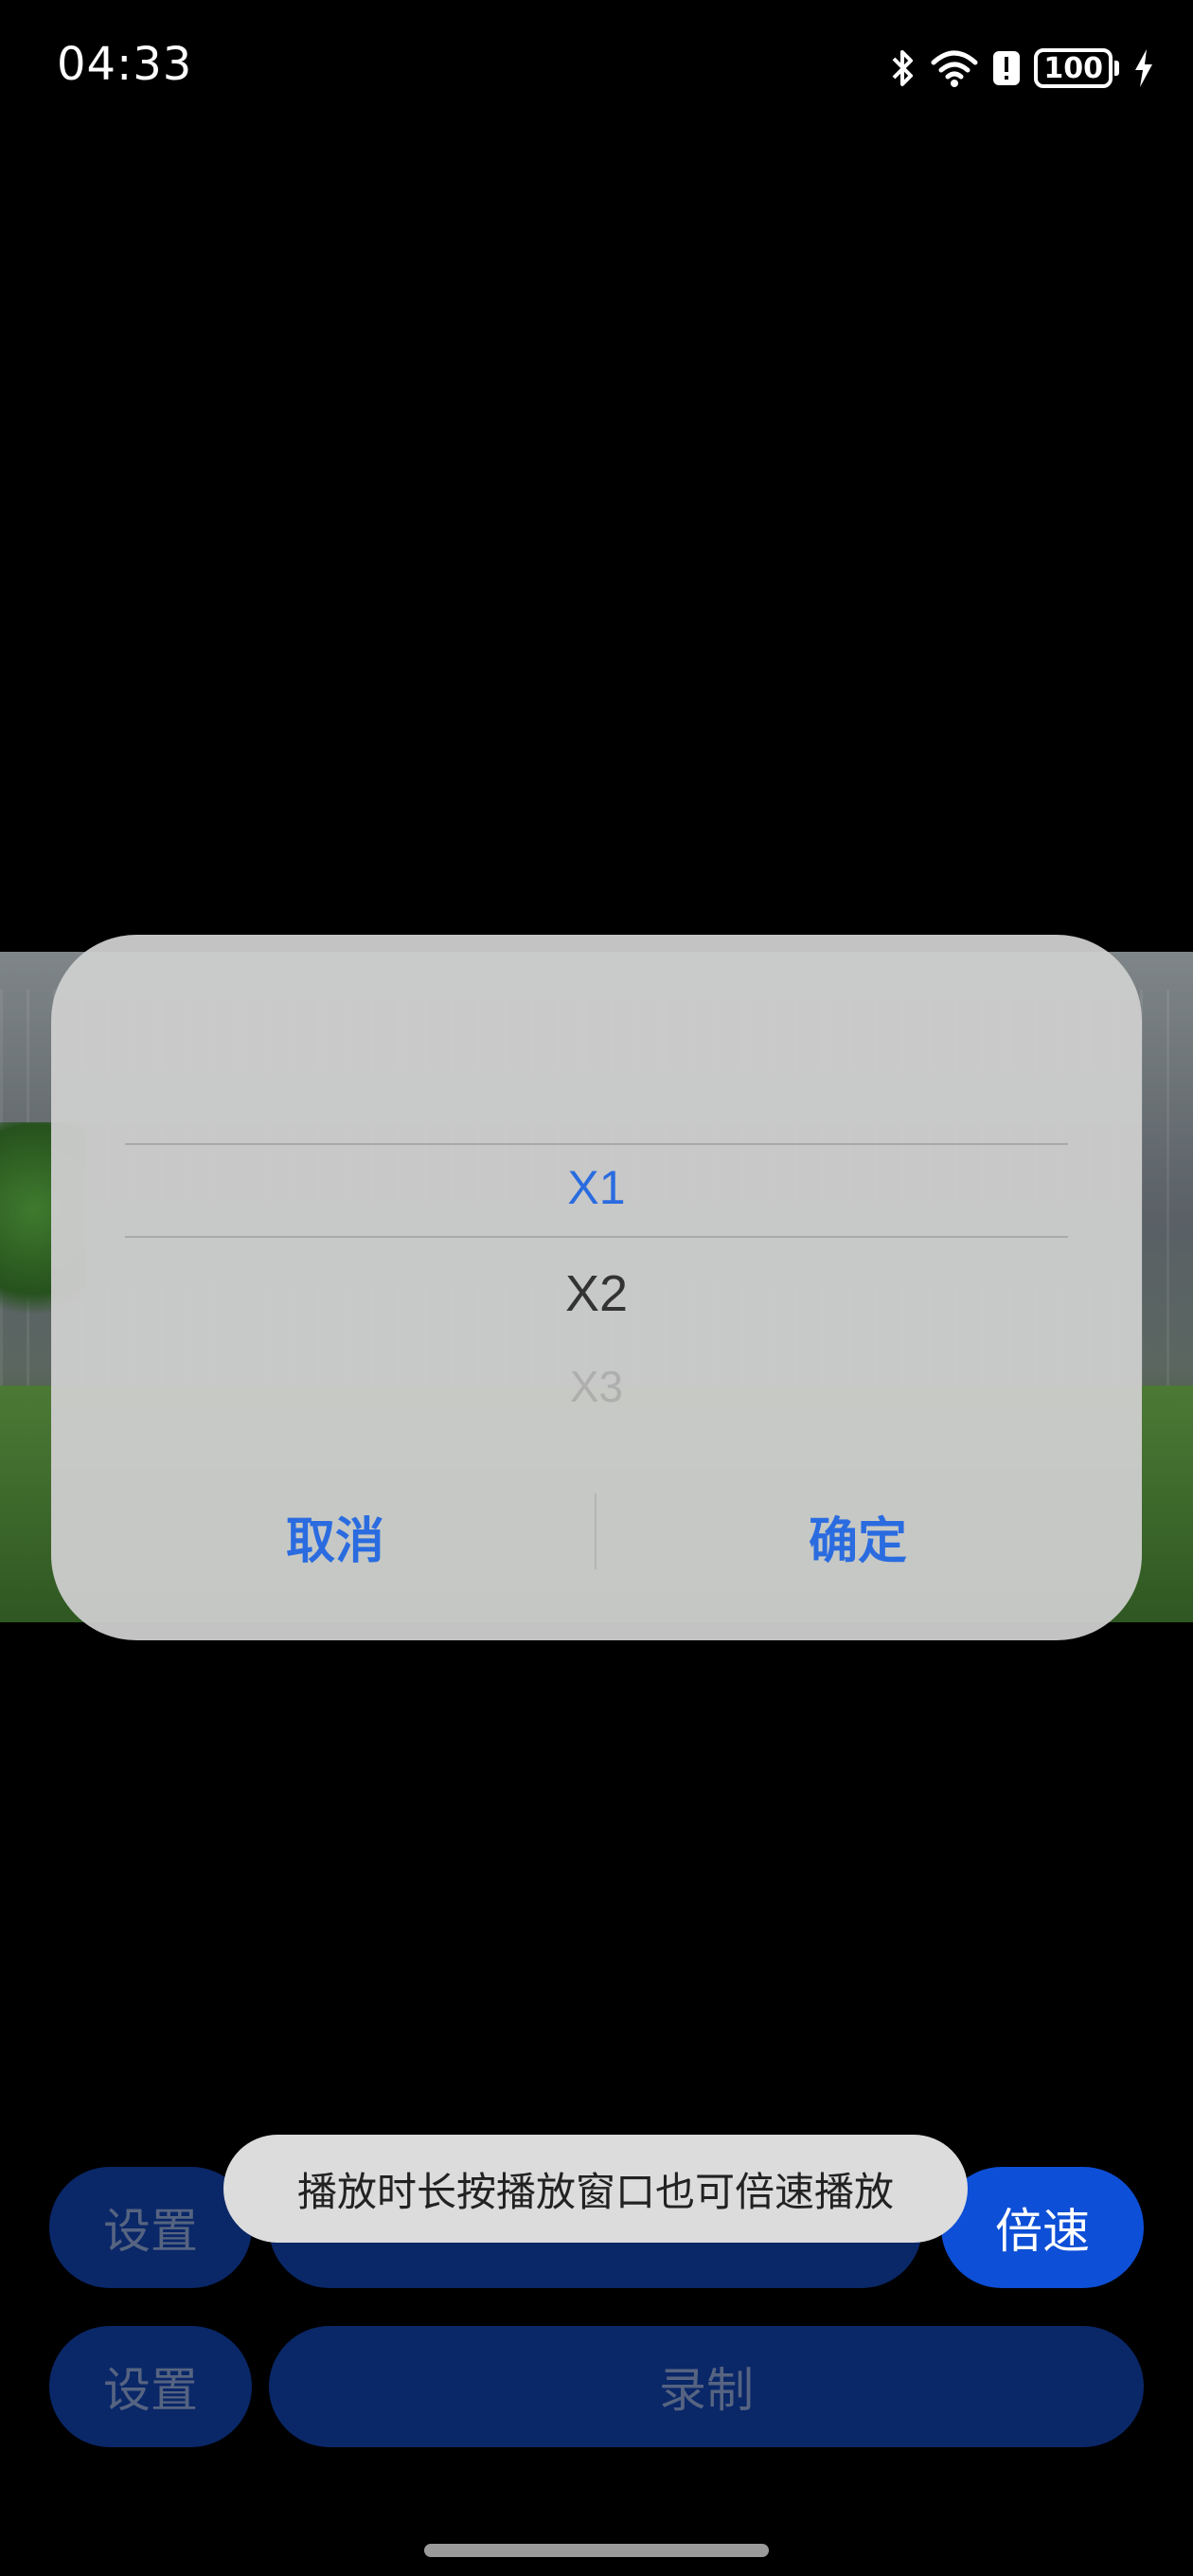 The width and height of the screenshot is (1193, 2576). Describe the element at coordinates (858, 1536) in the screenshot. I see `confirm-button: 确定` at that location.